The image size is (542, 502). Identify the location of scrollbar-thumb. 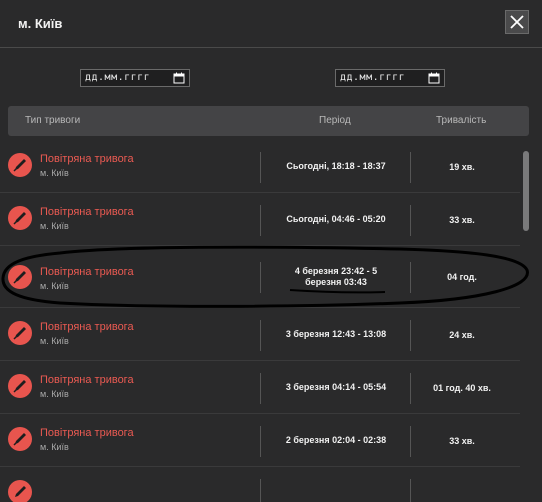
(526, 191).